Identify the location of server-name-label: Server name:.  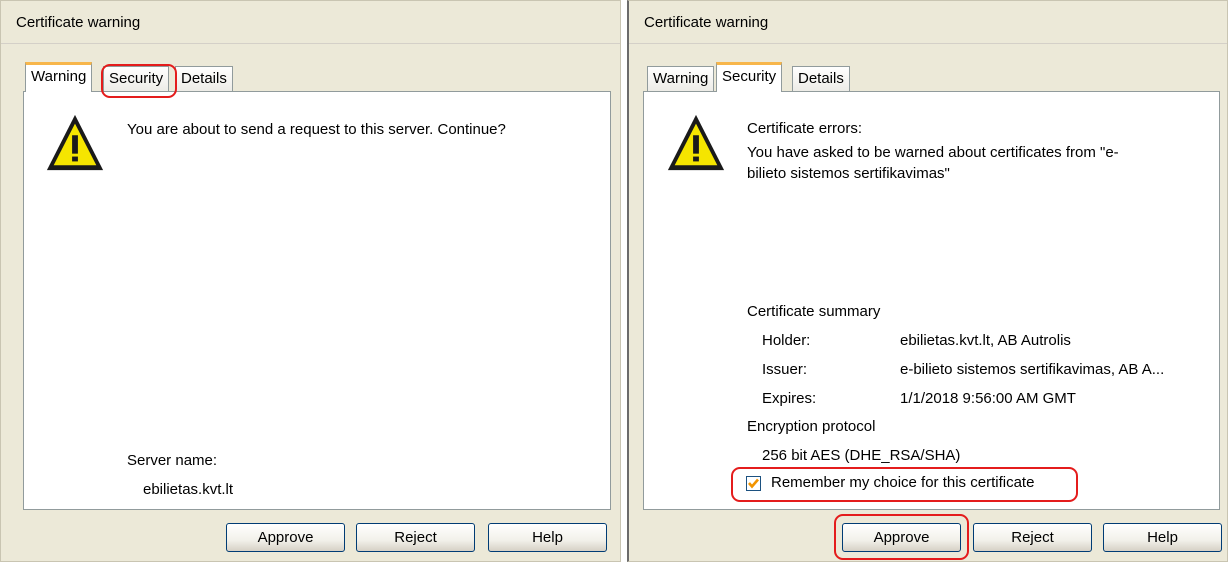
(172, 460).